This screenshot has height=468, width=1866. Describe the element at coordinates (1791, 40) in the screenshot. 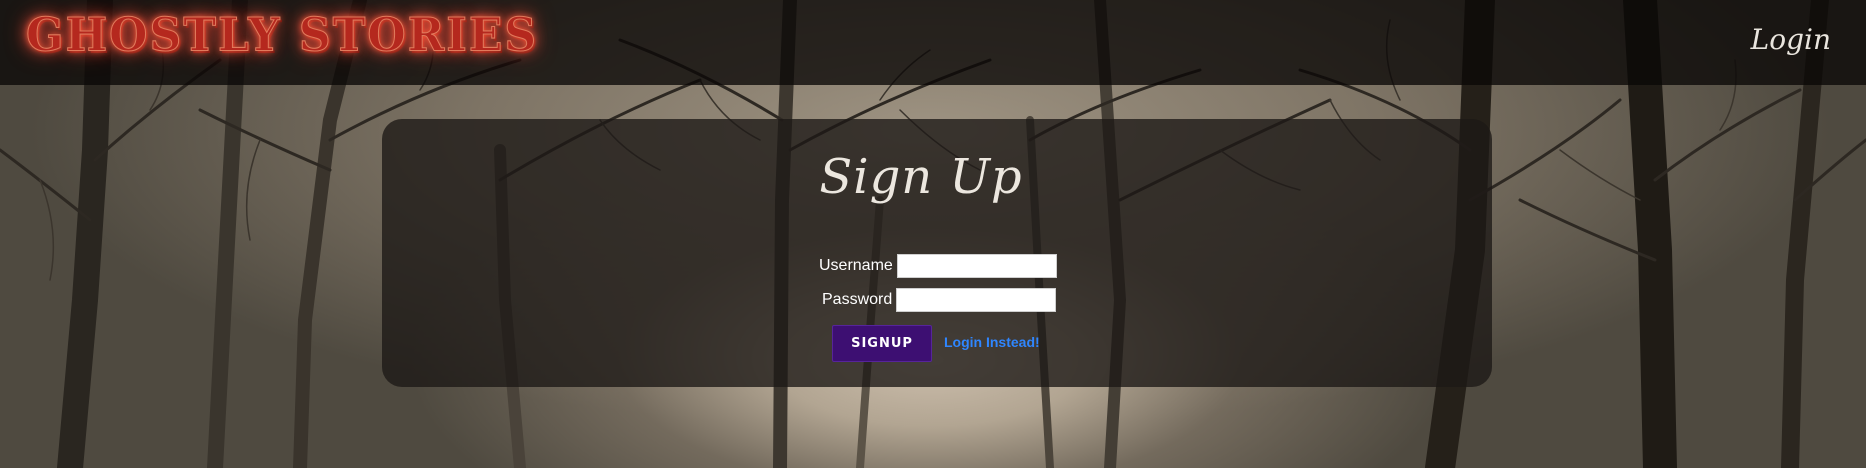

I see `nav-login-link: Login` at that location.